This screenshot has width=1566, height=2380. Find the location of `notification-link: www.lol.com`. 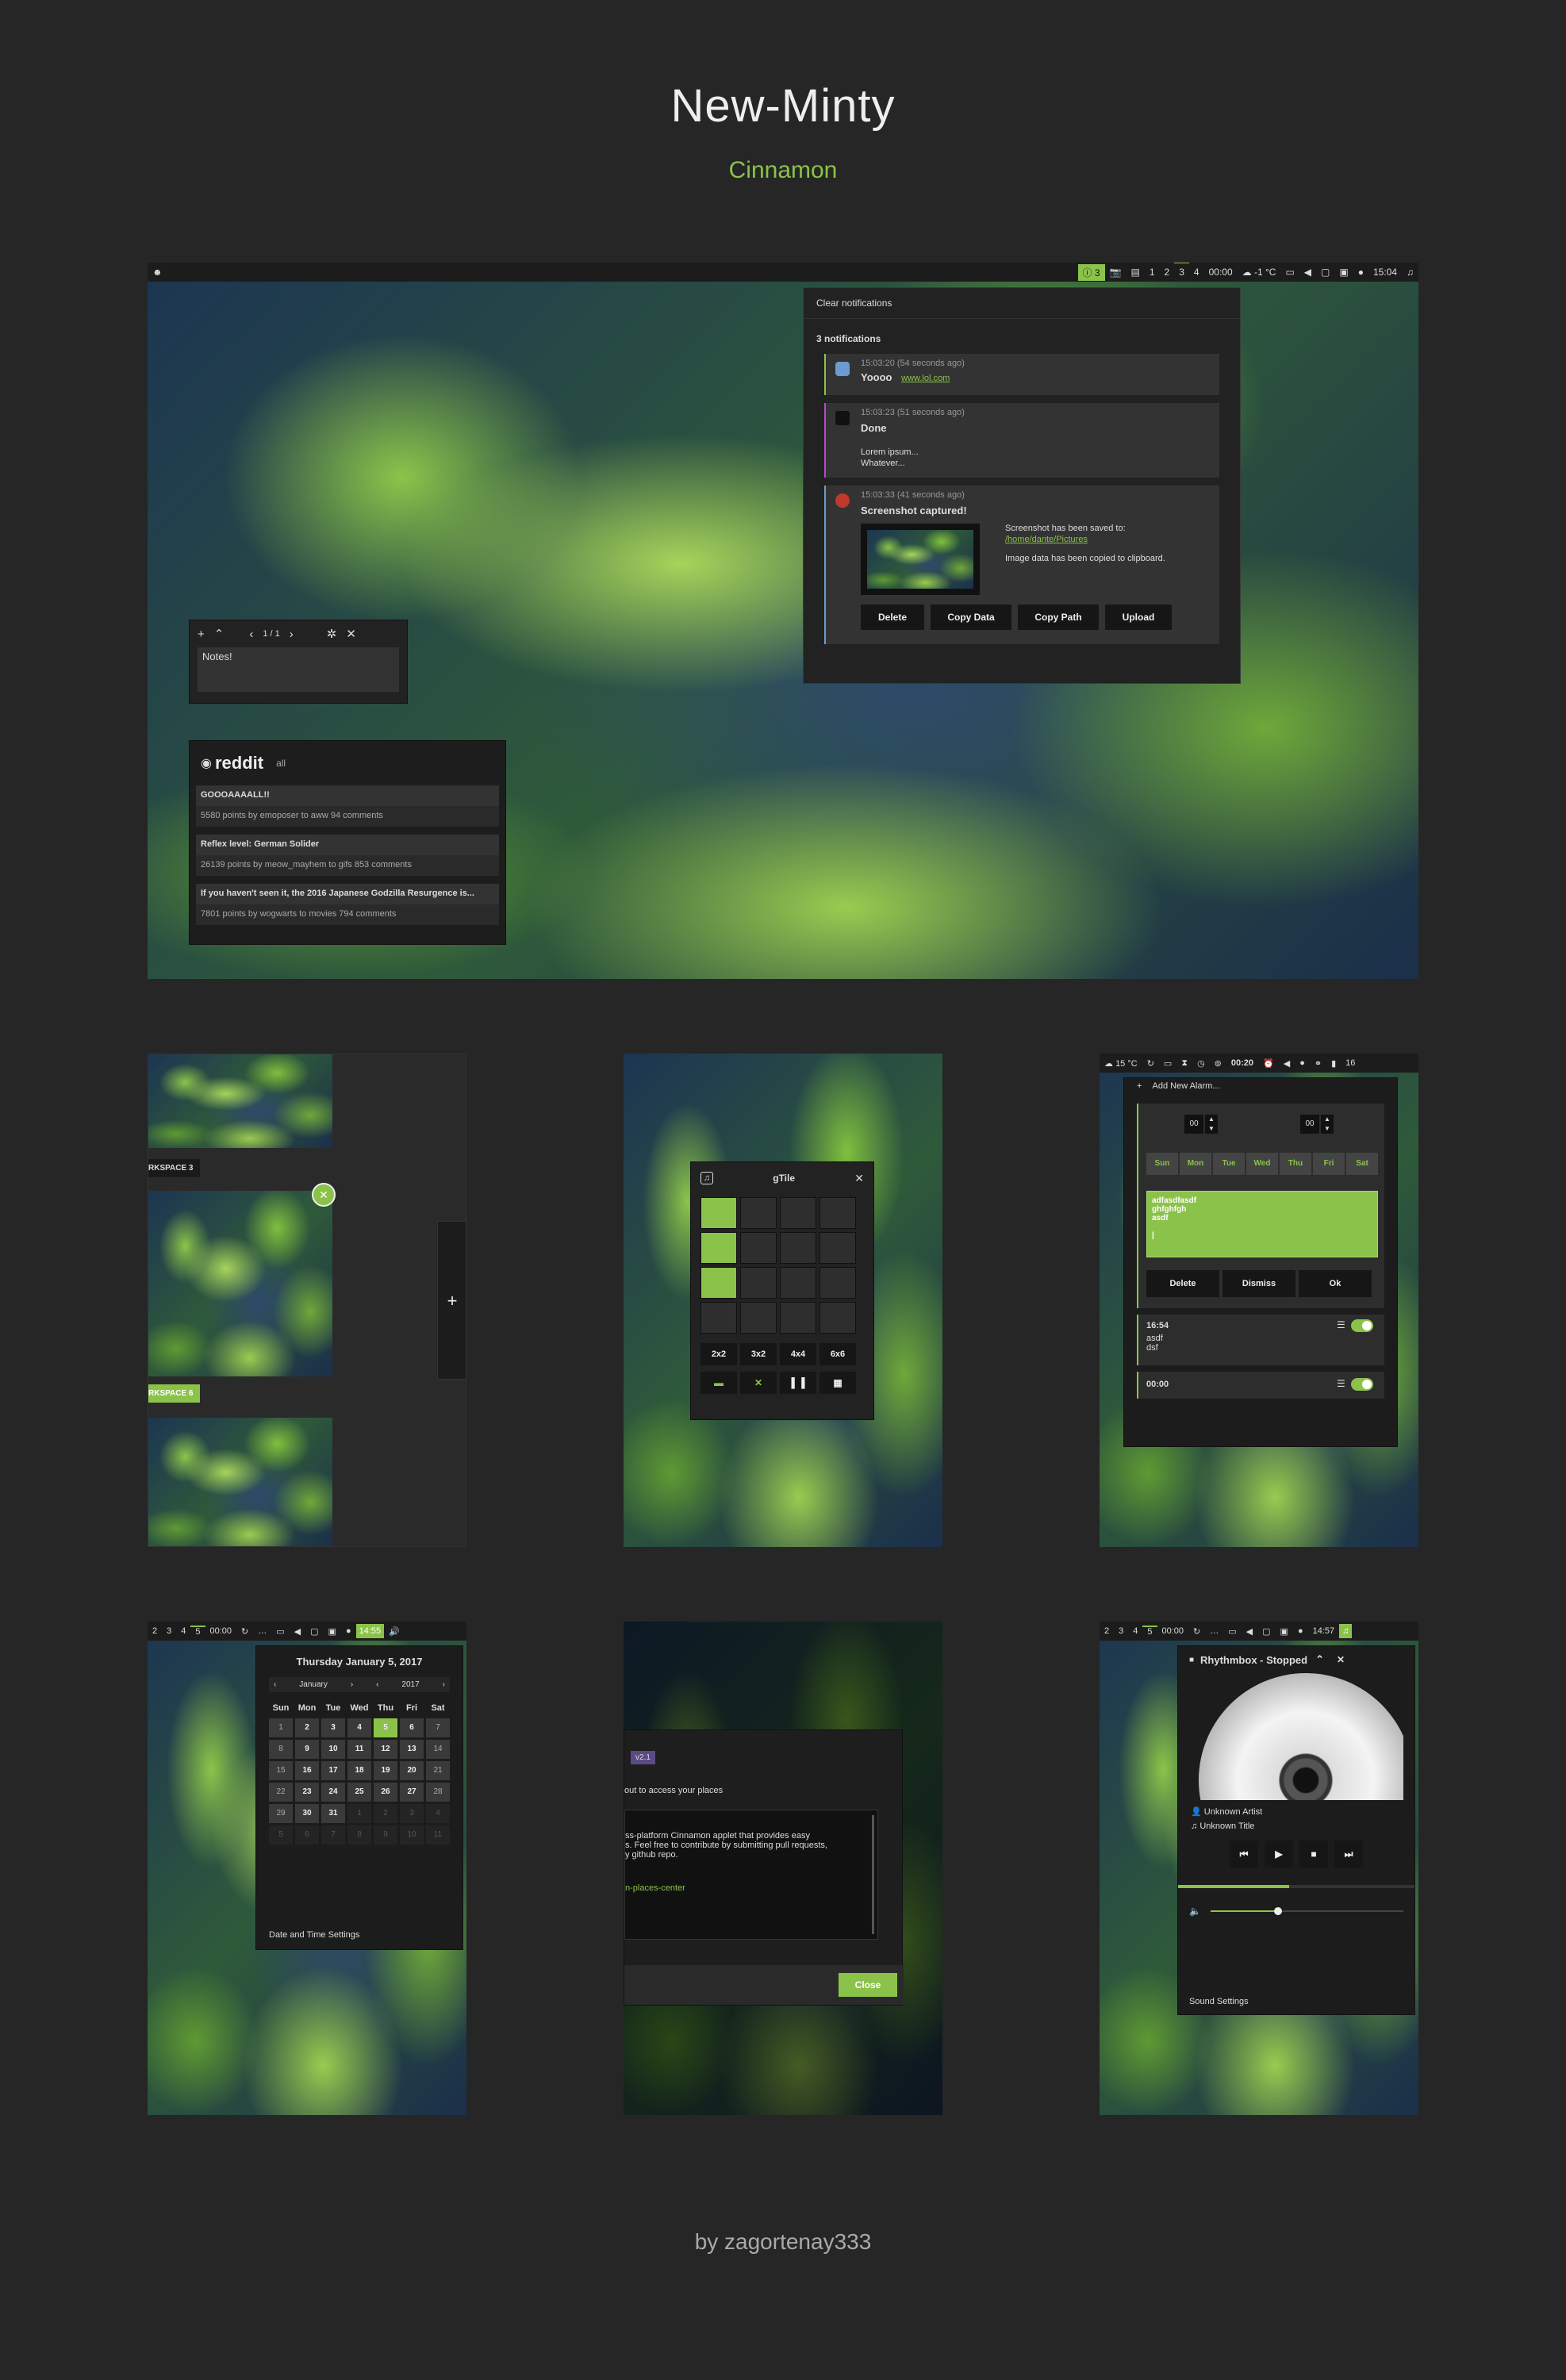

notification-link: www.lol.com is located at coordinates (925, 378).